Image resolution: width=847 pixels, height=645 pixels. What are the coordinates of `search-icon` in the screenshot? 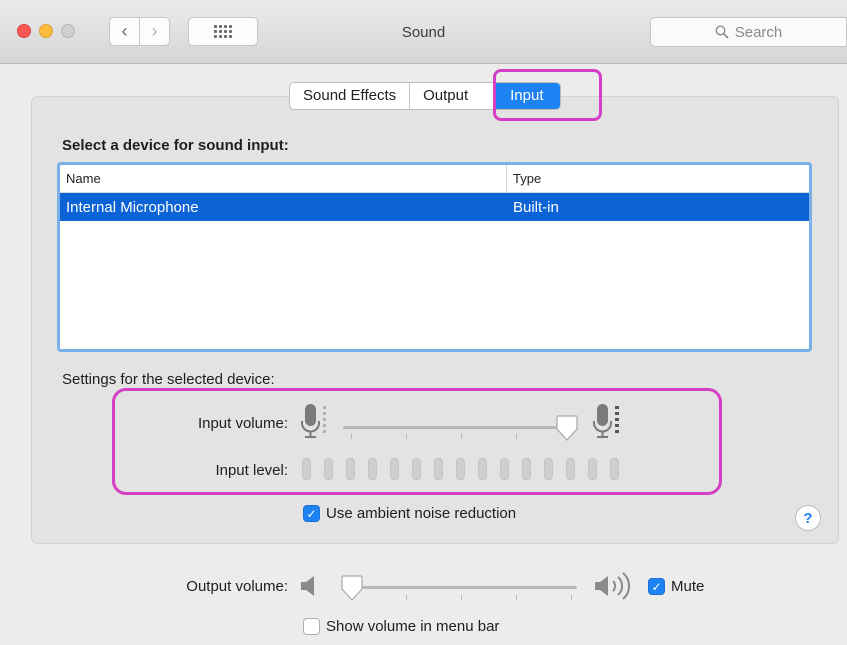 It's located at (722, 32).